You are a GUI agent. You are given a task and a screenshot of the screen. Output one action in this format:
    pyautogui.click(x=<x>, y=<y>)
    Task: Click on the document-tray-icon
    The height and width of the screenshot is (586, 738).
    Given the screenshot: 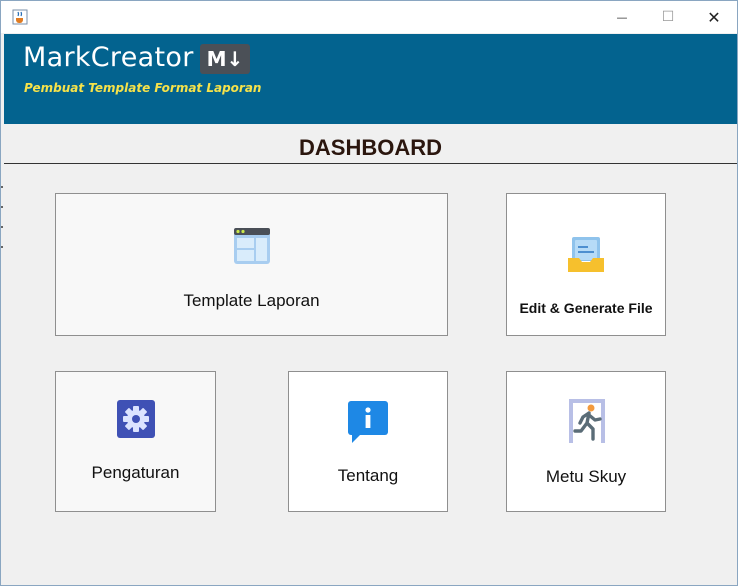 What is the action you would take?
    pyautogui.click(x=586, y=254)
    